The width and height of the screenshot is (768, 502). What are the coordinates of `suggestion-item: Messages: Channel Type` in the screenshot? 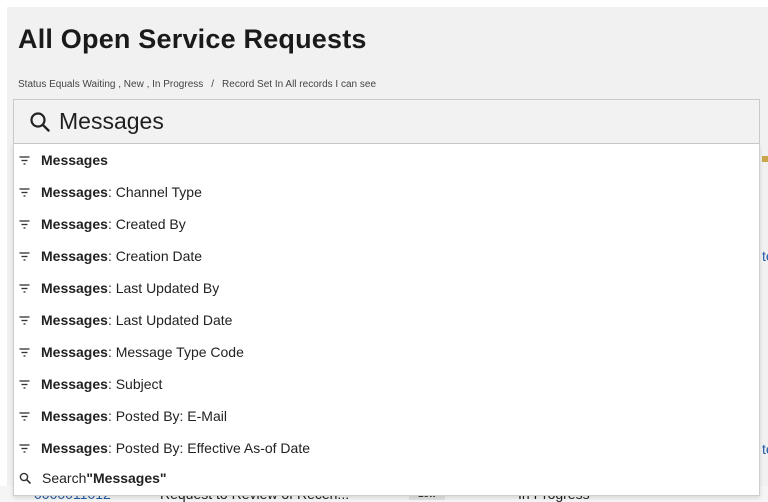 It's located at (386, 192).